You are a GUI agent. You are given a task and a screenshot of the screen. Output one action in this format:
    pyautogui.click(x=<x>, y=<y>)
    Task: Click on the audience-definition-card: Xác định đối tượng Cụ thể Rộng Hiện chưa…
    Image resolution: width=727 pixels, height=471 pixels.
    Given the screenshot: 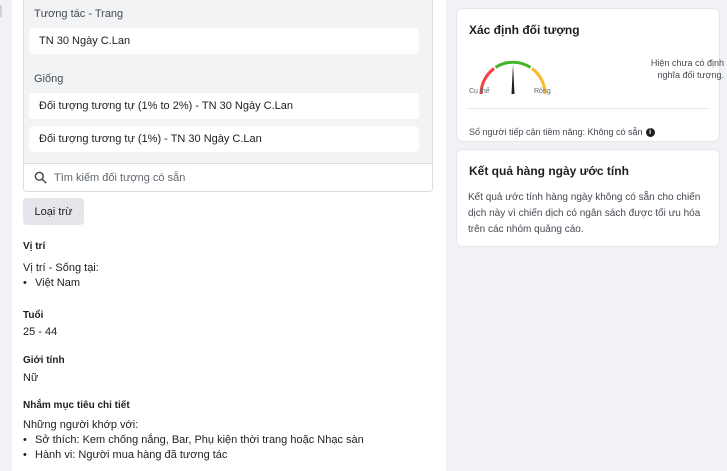 What is the action you would take?
    pyautogui.click(x=590, y=75)
    